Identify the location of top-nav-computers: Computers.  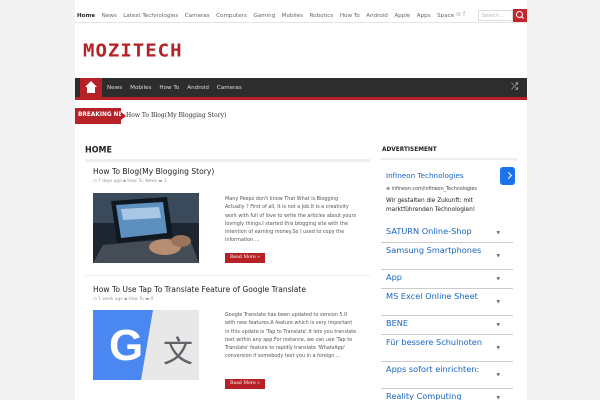
(231, 16).